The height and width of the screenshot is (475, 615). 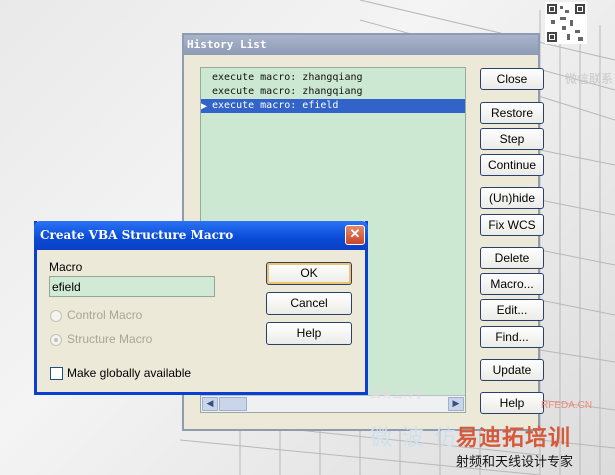 I want to click on macro-label: Macro, so click(x=66, y=267).